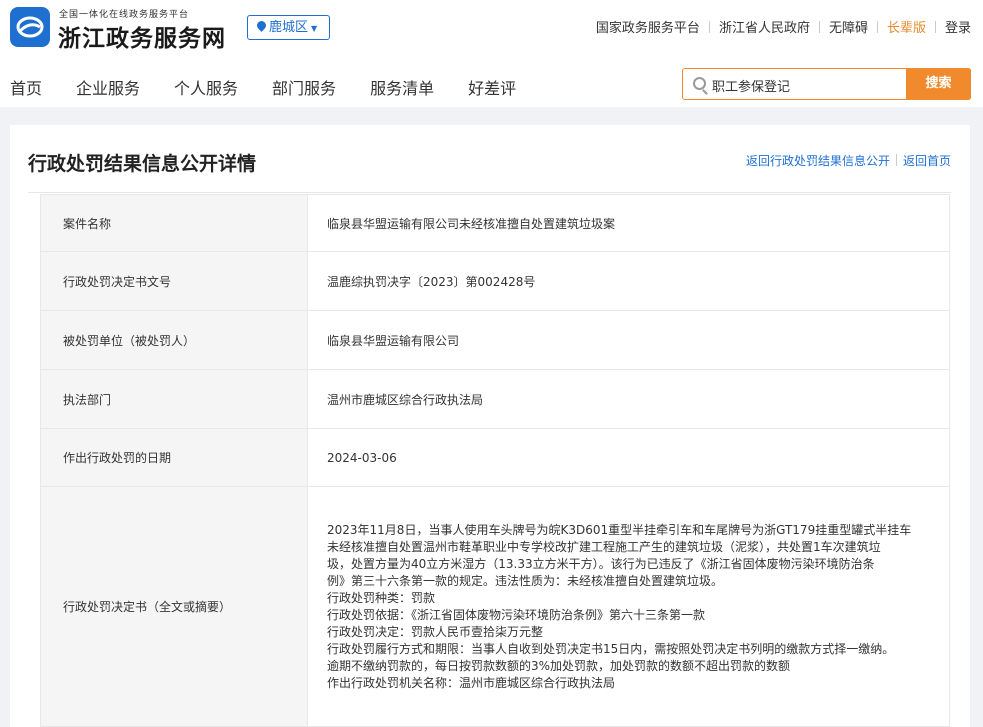 The image size is (983, 727). What do you see at coordinates (492, 87) in the screenshot?
I see `nav-evaluation: 好差评` at bounding box center [492, 87].